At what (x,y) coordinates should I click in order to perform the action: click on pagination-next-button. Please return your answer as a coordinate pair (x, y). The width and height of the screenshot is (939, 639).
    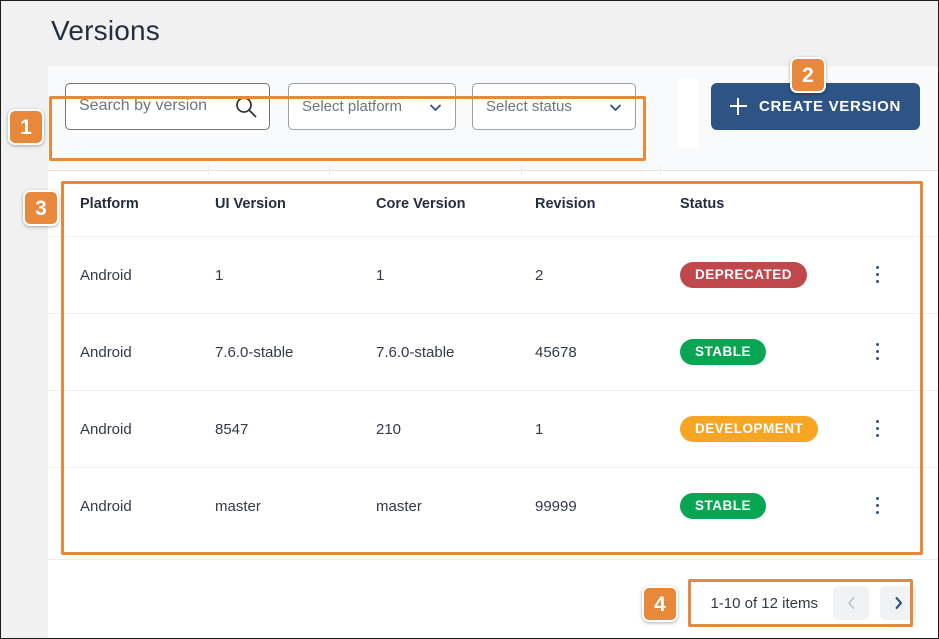
    Looking at the image, I should click on (898, 603).